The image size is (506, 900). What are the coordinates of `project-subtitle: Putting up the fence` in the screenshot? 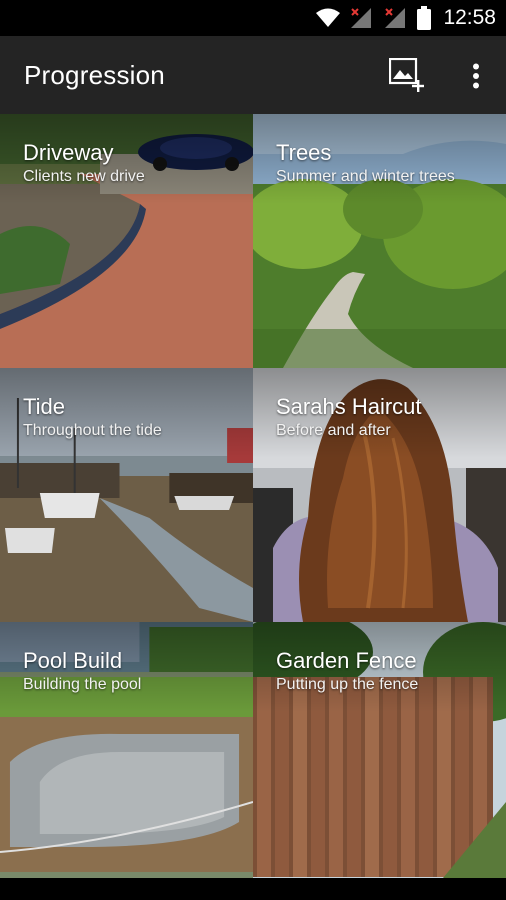 It's located at (347, 684).